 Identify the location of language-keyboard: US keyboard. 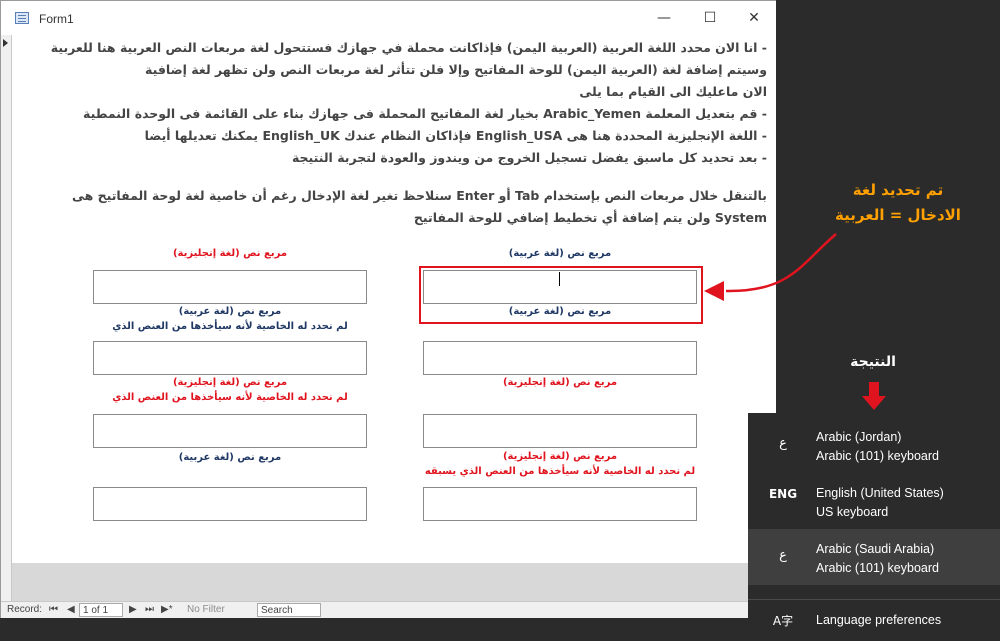
(852, 512).